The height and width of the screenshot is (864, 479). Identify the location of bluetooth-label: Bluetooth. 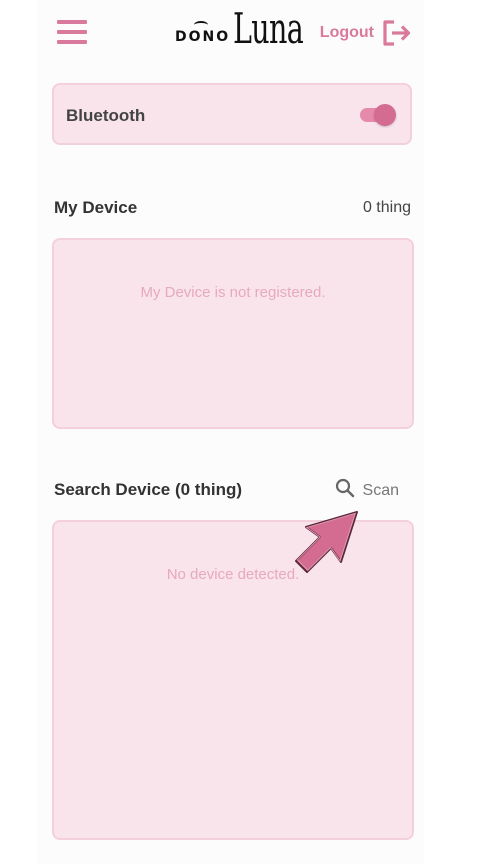
(106, 115).